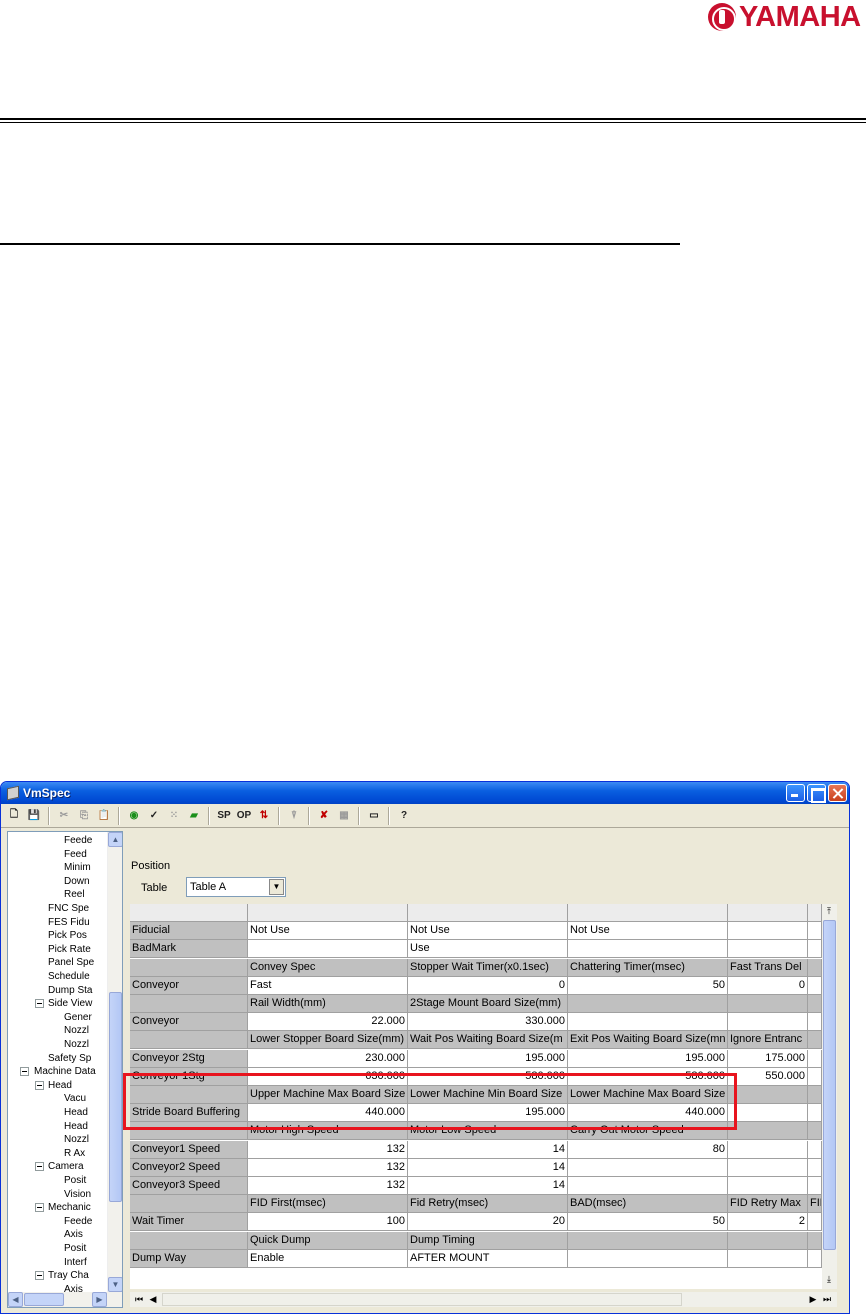 Image resolution: width=866 pixels, height=1314 pixels. Describe the element at coordinates (115, 839) in the screenshot. I see `tree-scroll-up-icon: ▲` at that location.